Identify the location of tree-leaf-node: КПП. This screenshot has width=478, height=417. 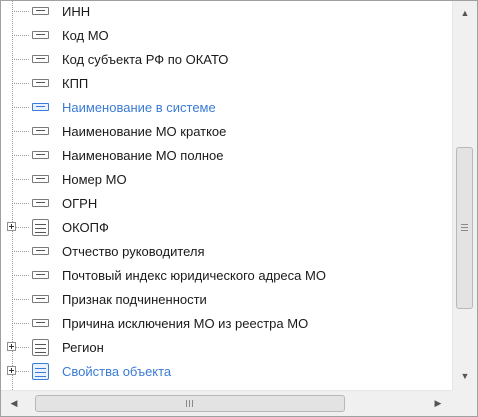
(226, 84).